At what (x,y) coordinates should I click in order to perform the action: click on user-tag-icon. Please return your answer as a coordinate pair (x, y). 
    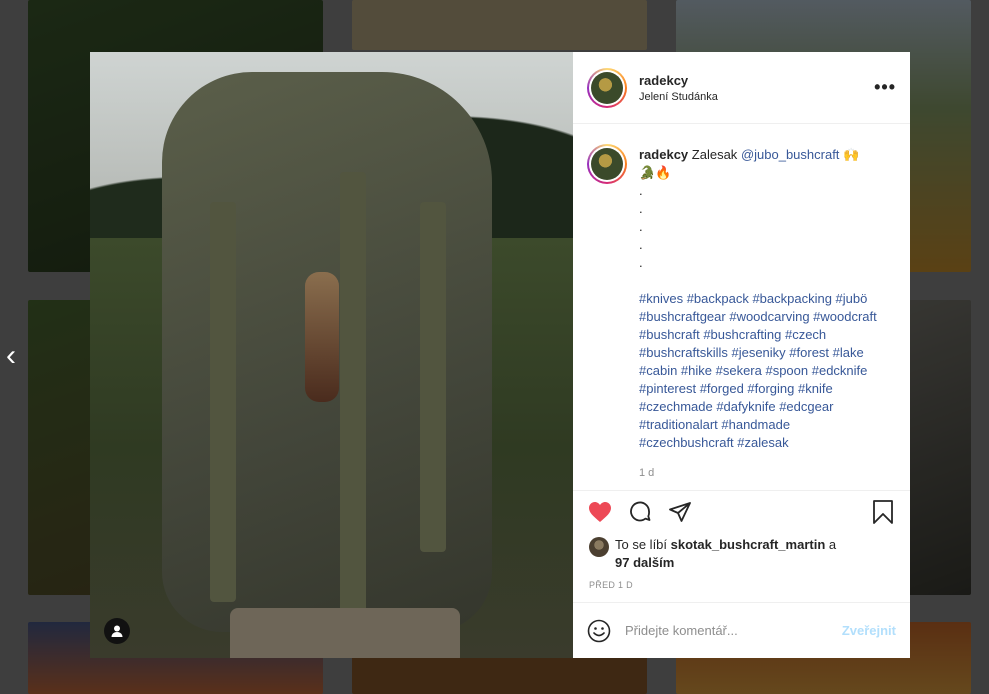
    Looking at the image, I should click on (117, 631).